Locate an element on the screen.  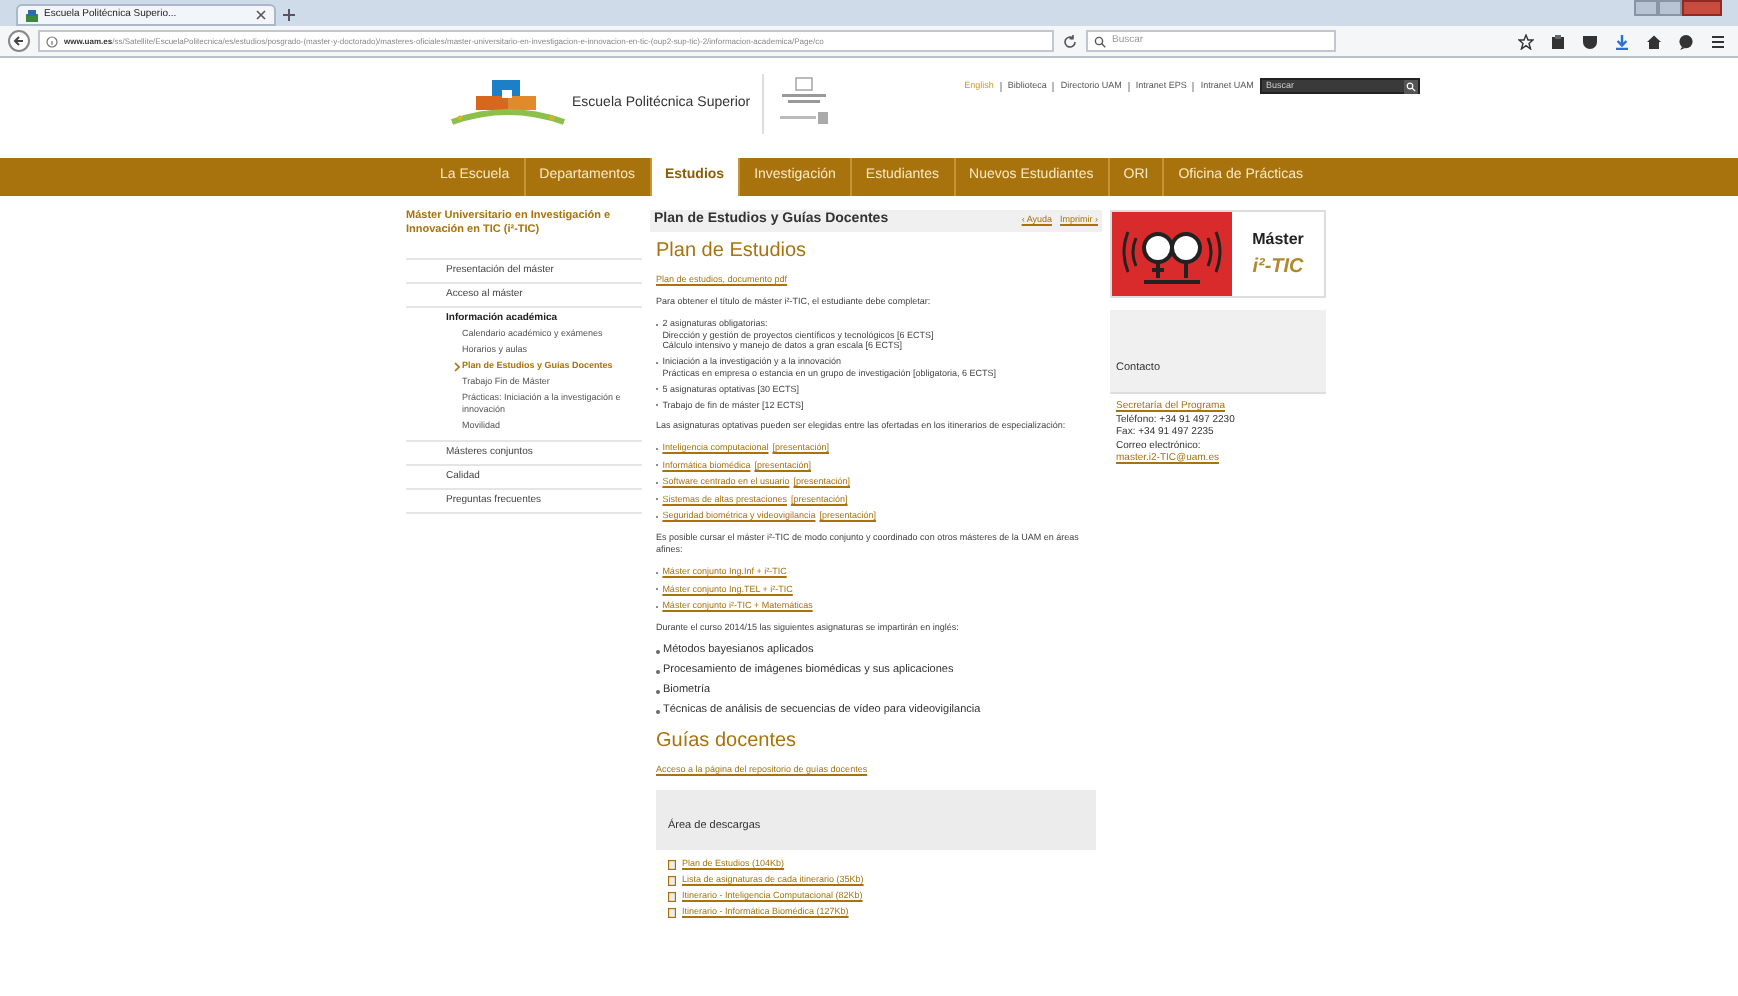
close-icon is located at coordinates (261, 15).